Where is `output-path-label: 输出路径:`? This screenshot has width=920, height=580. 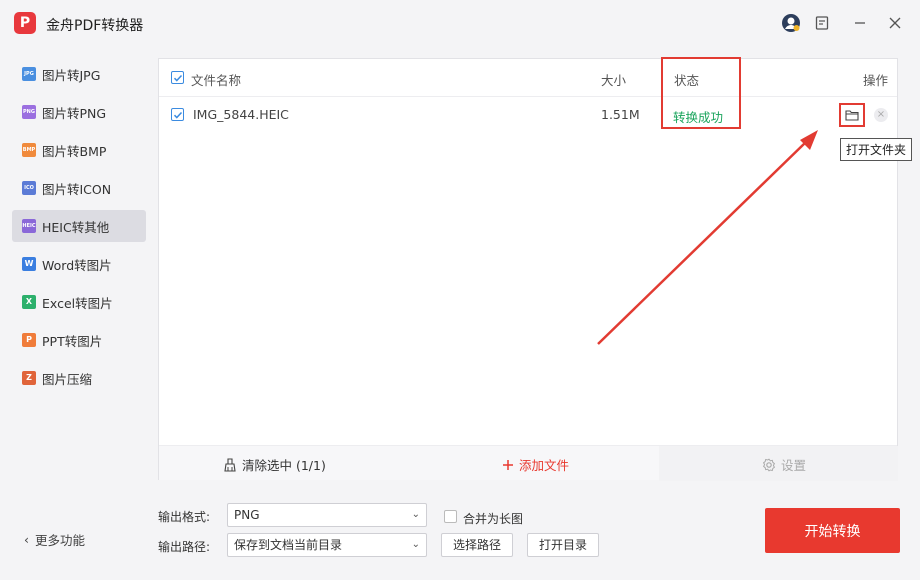
output-path-label: 输出路径: is located at coordinates (184, 547).